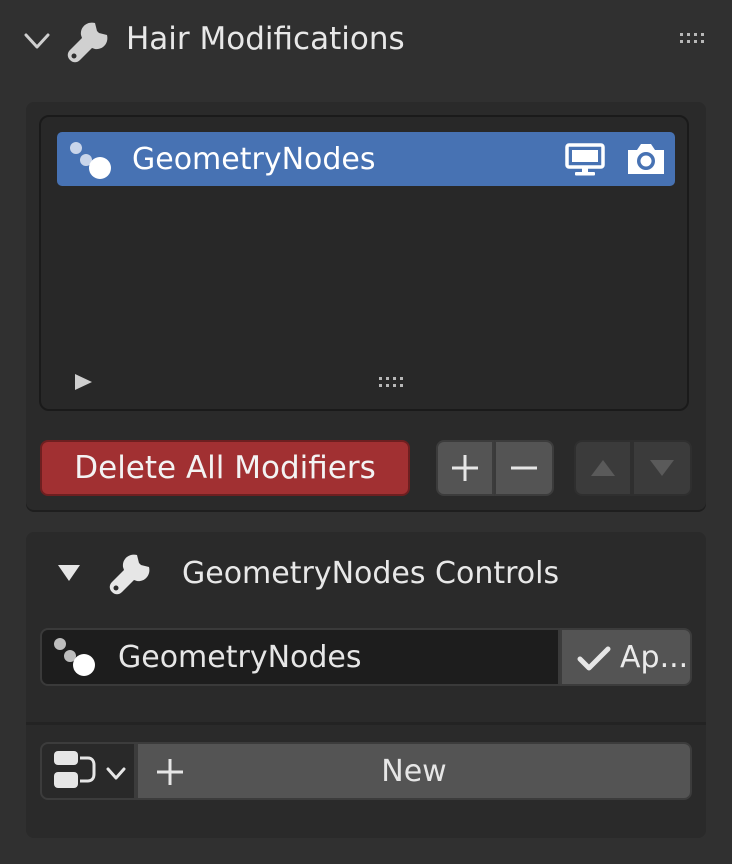  Describe the element at coordinates (83, 382) in the screenshot. I see `expand-triangle-icon` at that location.